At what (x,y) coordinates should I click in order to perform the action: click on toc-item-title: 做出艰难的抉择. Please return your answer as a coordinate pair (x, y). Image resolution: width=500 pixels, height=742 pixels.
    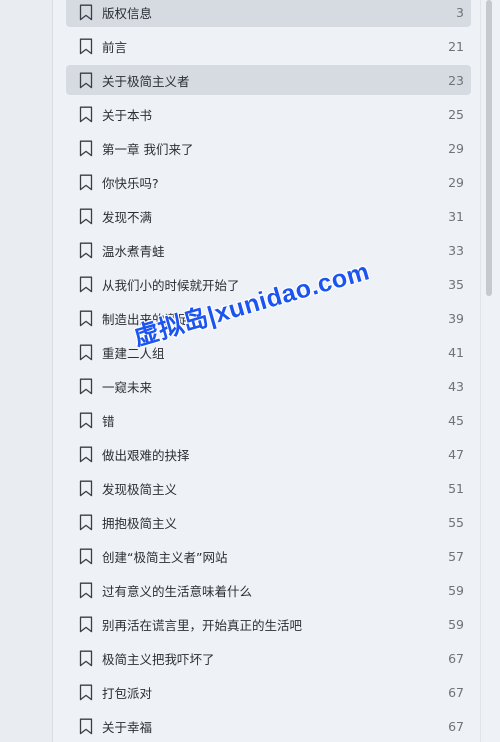
    Looking at the image, I should click on (146, 455).